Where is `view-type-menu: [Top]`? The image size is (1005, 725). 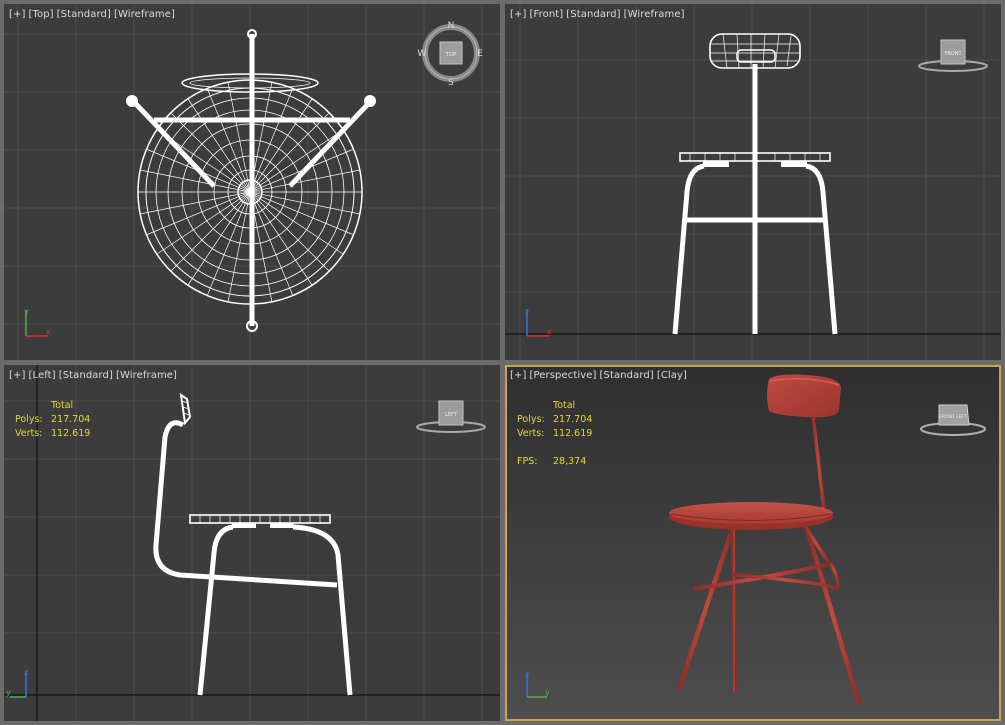
view-type-menu: [Top] is located at coordinates (40, 14).